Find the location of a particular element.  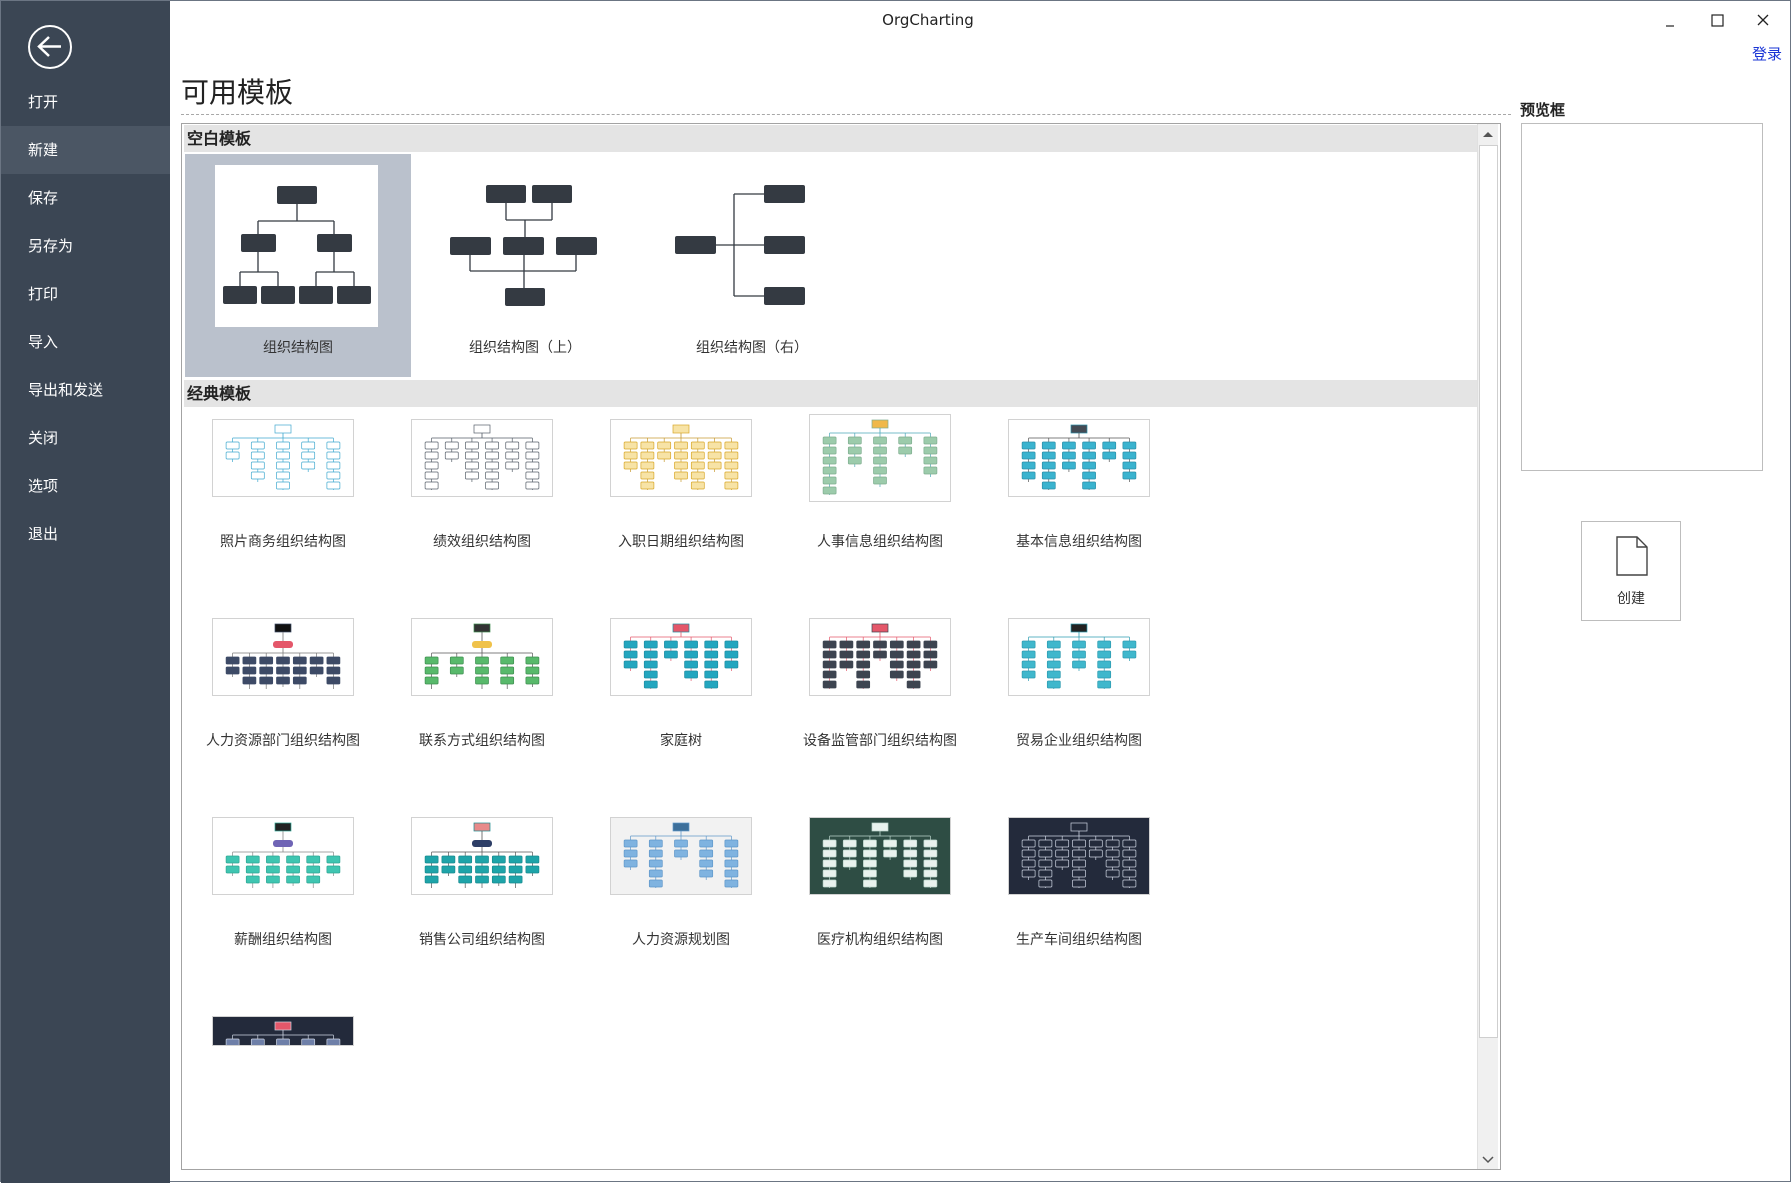

maximize-button is located at coordinates (1717, 21).